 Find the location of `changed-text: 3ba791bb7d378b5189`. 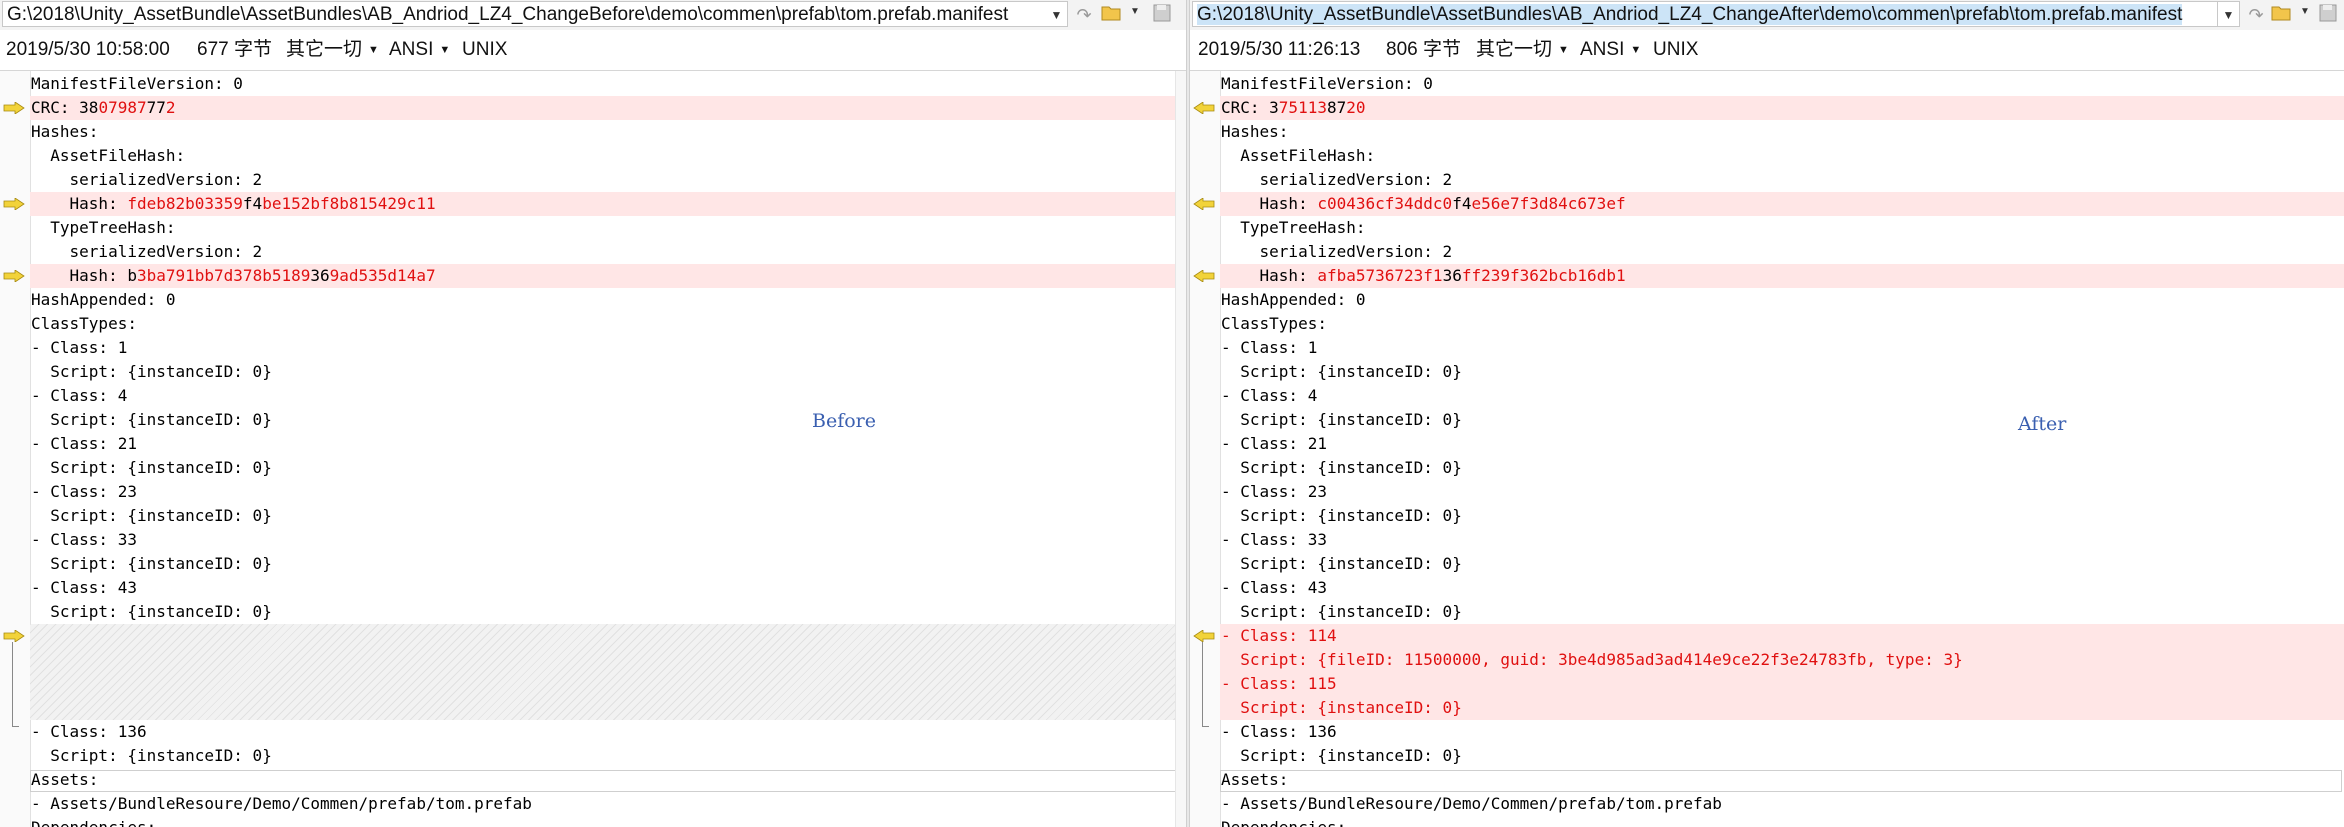

changed-text: 3ba791bb7d378b5189 is located at coordinates (223, 275).